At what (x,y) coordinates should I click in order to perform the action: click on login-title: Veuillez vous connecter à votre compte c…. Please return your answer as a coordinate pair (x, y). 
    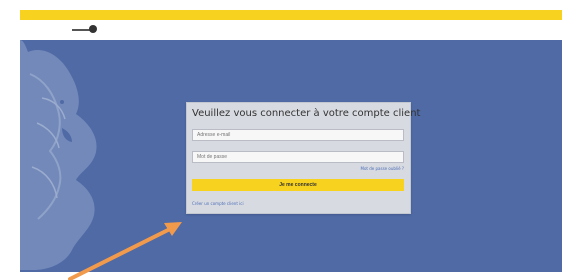
    Looking at the image, I should click on (306, 113).